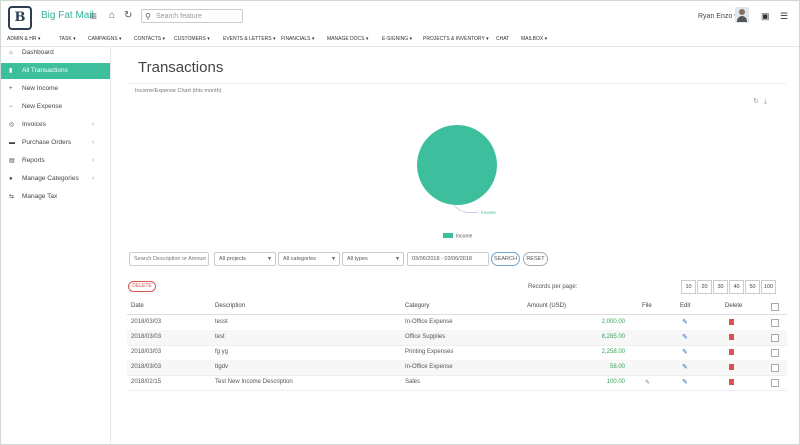  What do you see at coordinates (615, 382) in the screenshot?
I see `row-amount: 100.00` at bounding box center [615, 382].